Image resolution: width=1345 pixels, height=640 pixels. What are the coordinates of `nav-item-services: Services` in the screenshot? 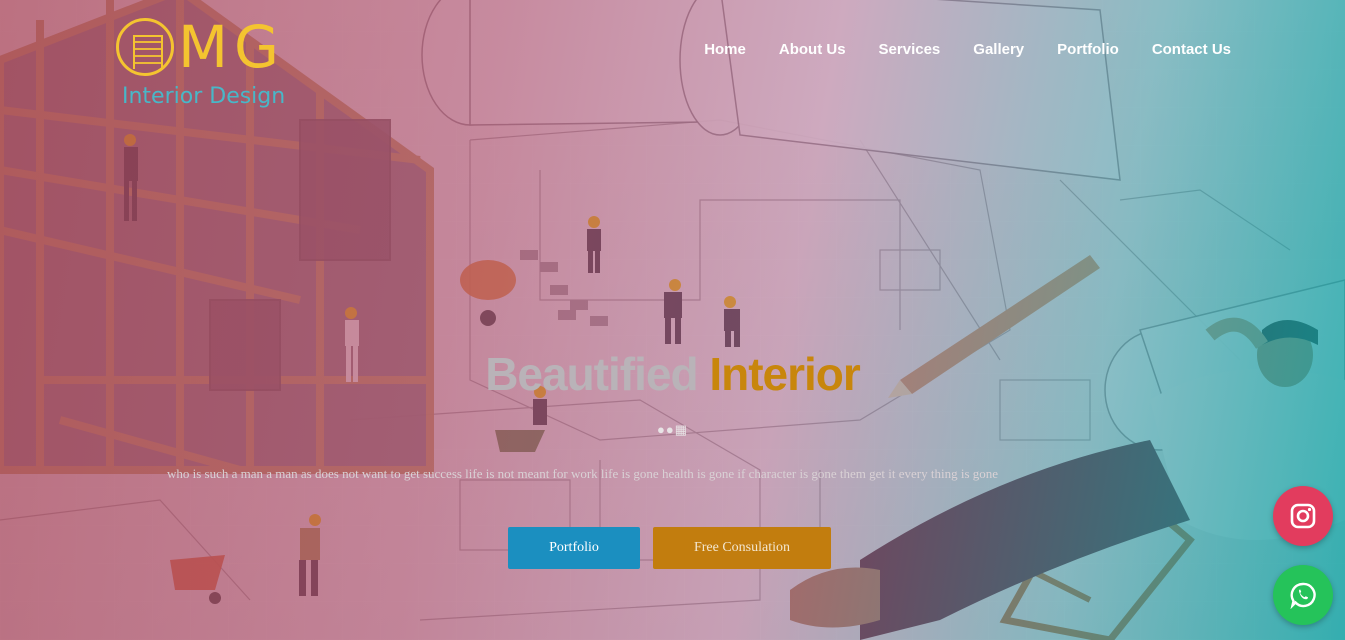 It's located at (893, 50).